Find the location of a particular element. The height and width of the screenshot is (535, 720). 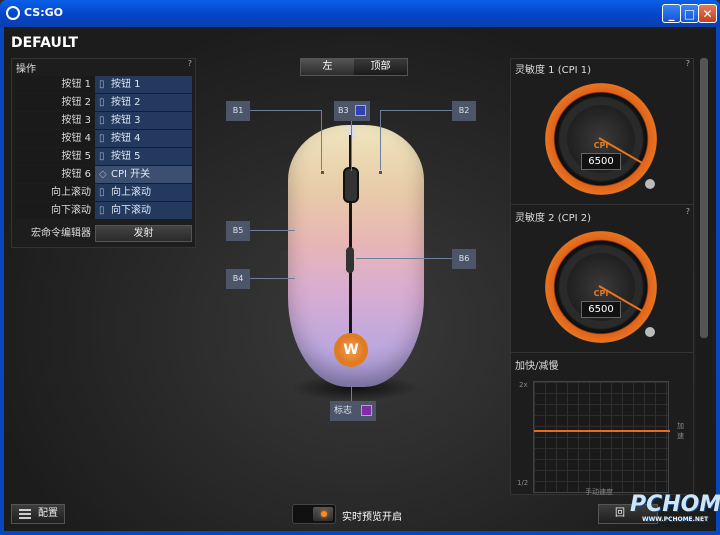

actions-header-label: 操作 is located at coordinates (26, 69).